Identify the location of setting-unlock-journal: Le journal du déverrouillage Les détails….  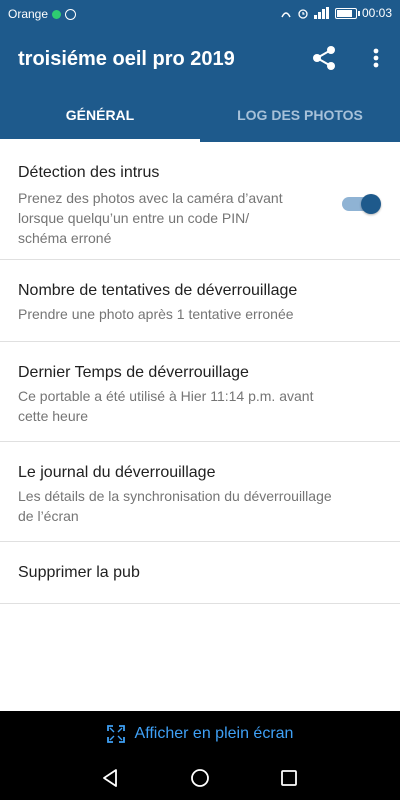
(200, 492).